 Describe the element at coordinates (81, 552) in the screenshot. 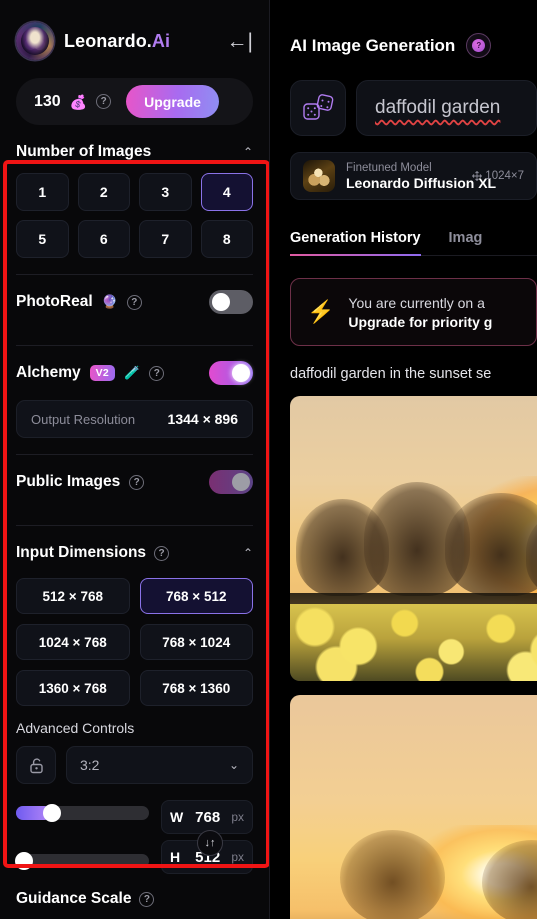

I see `input-dimensions-title: Input Dimensions` at that location.